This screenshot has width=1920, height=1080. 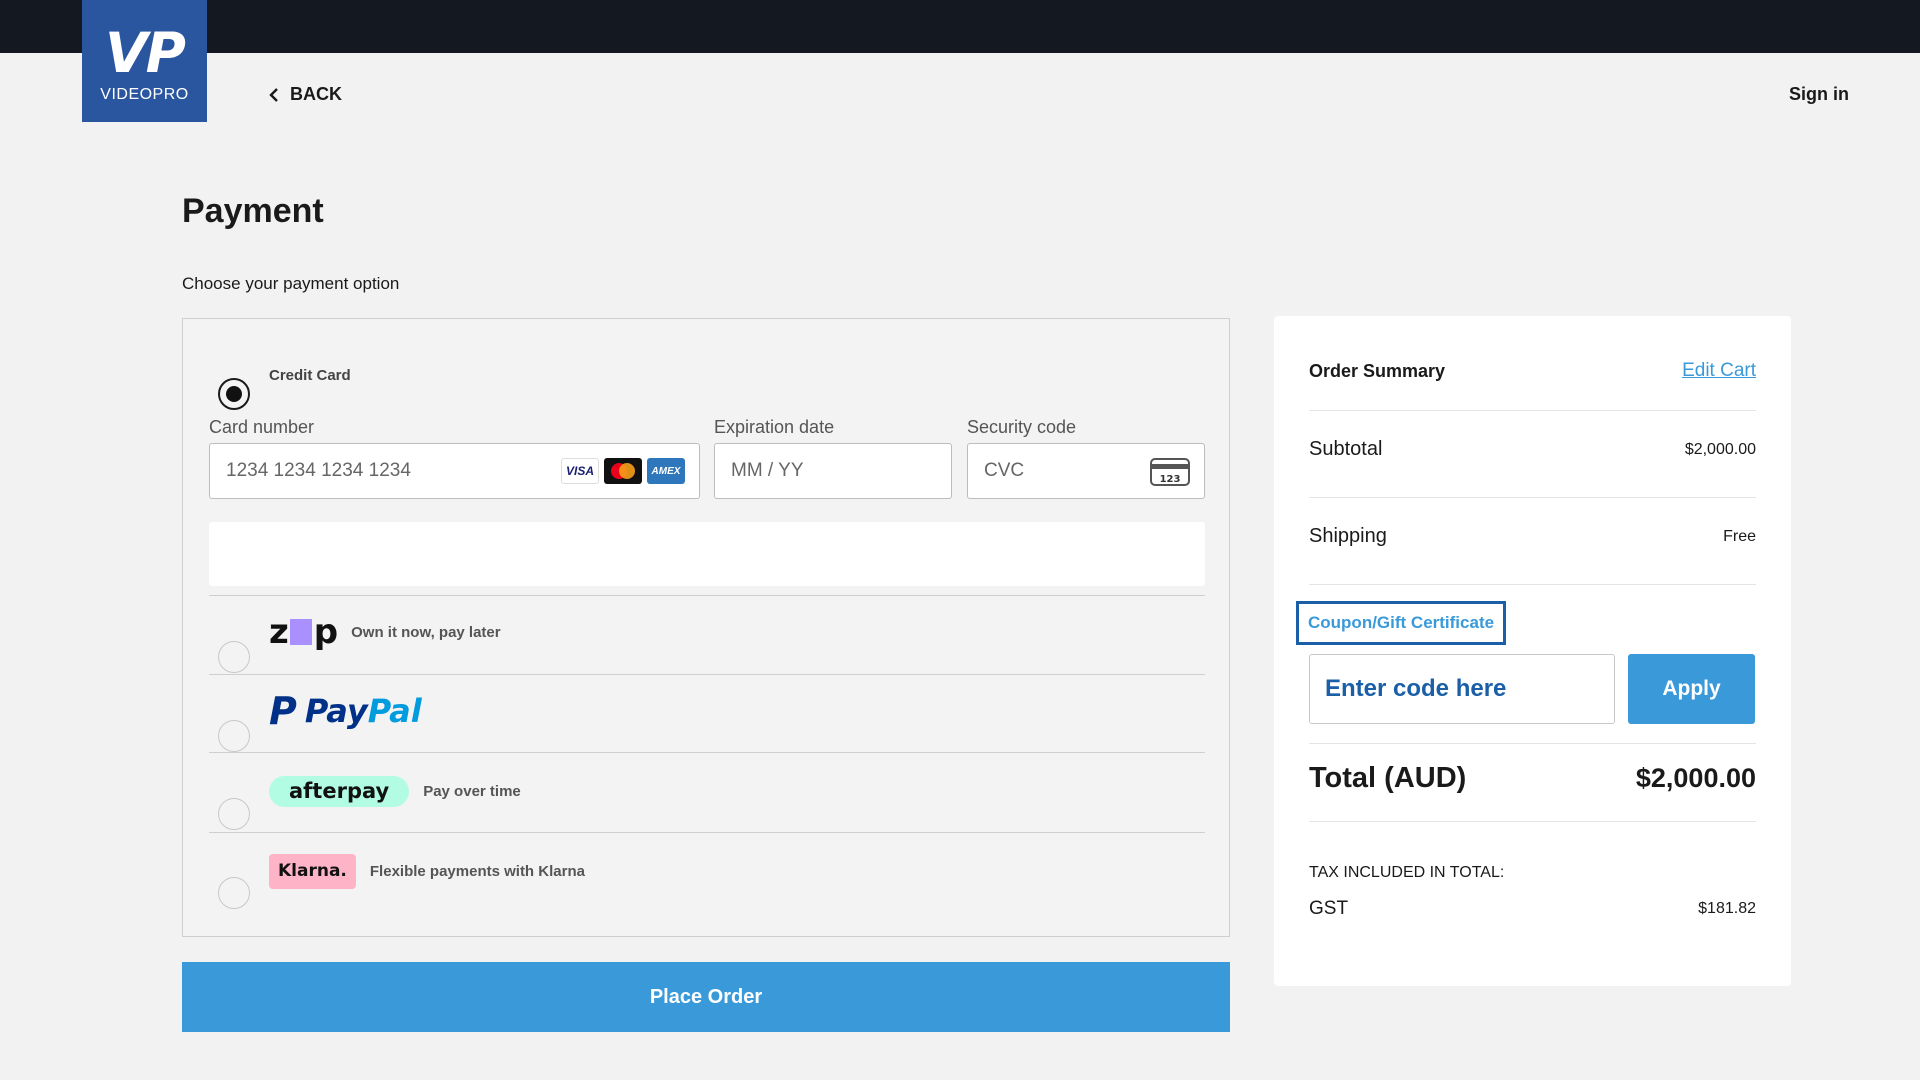 What do you see at coordinates (336, 711) in the screenshot?
I see `paypal-text-pay: Pay` at bounding box center [336, 711].